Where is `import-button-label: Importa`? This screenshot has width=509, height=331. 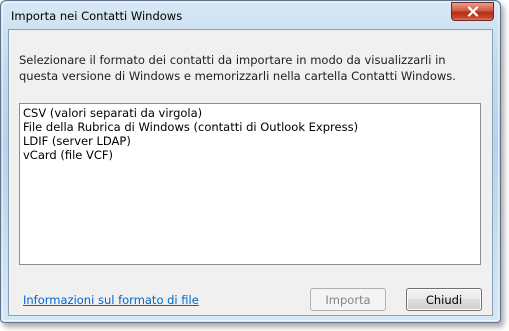
import-button-label: Importa is located at coordinates (348, 299).